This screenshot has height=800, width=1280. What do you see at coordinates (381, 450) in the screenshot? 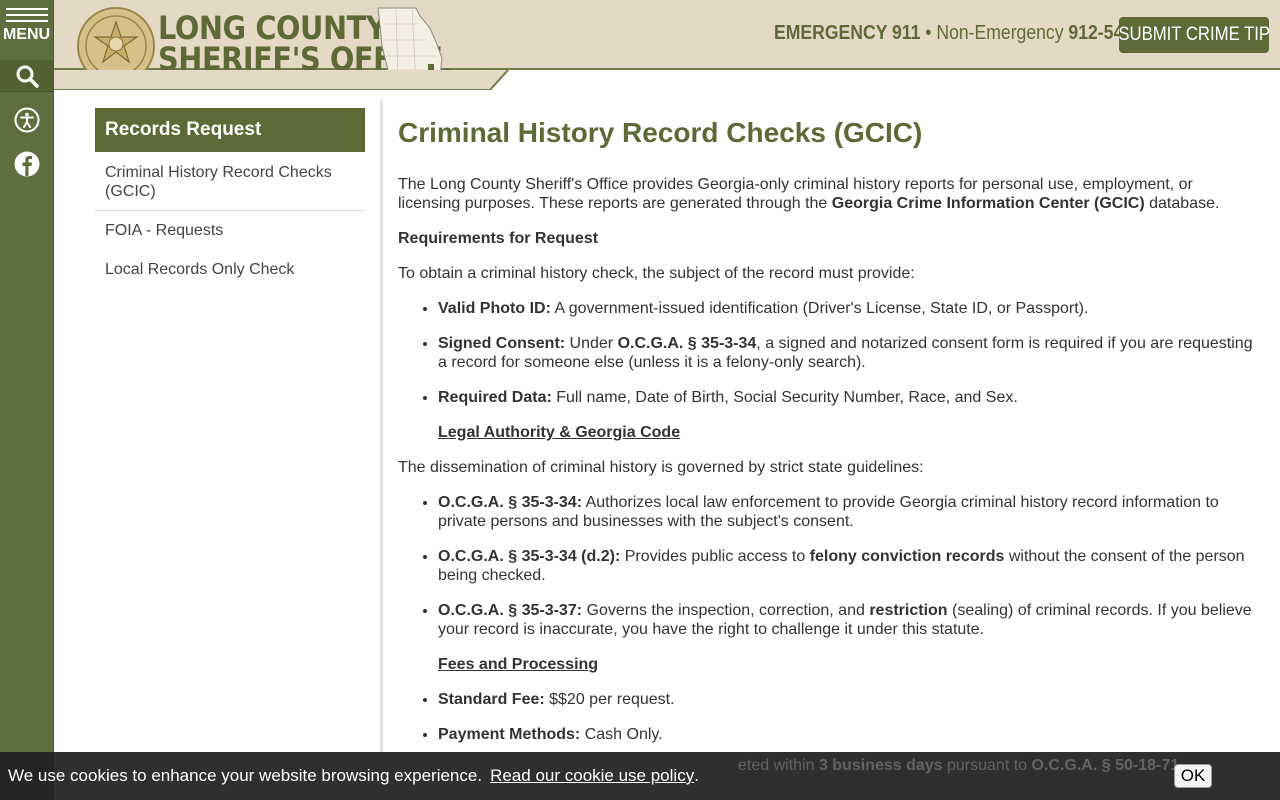
I see `content-divider` at bounding box center [381, 450].